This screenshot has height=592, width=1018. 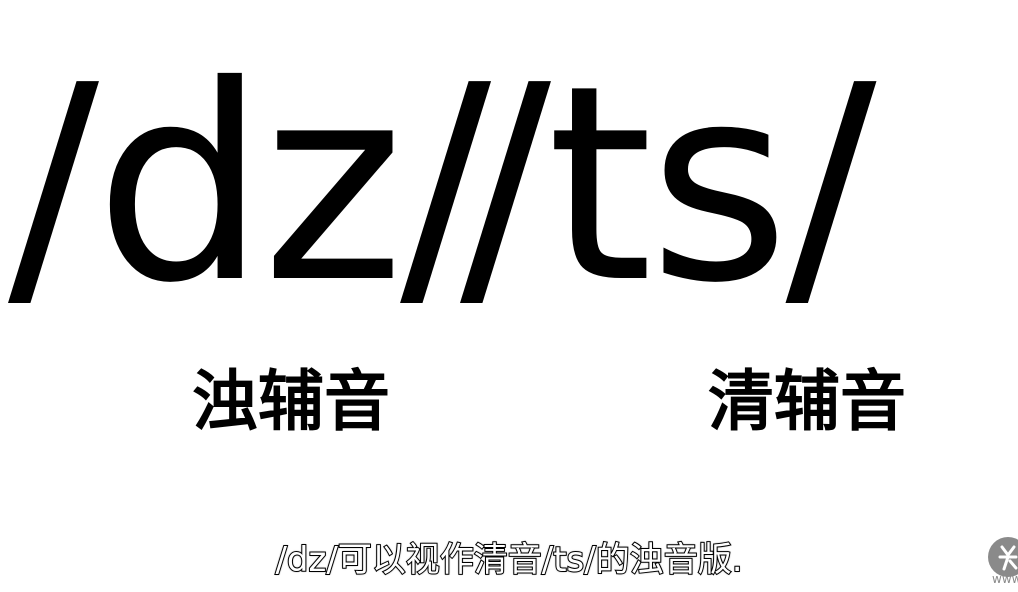 I want to click on watermark-text: www, so click(x=1005, y=579).